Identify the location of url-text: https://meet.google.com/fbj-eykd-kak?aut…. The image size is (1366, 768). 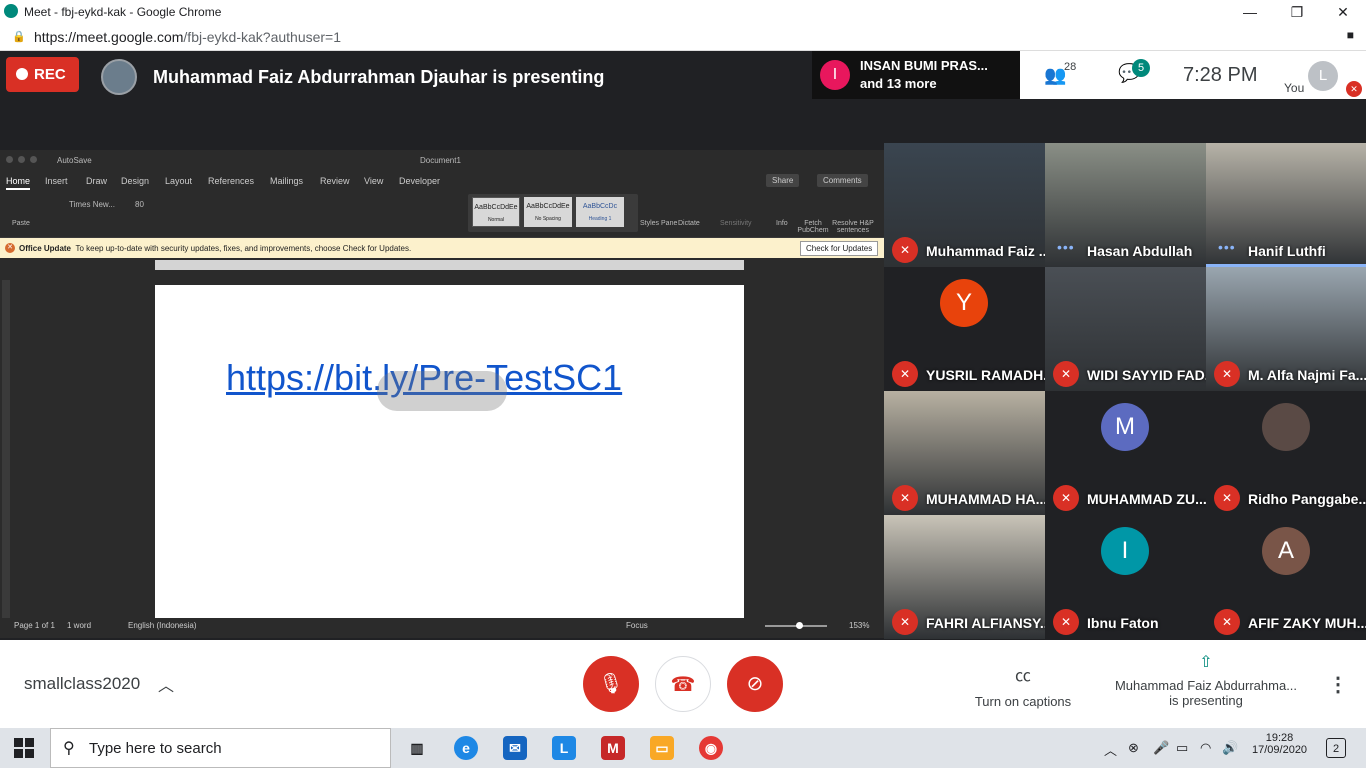
(187, 37).